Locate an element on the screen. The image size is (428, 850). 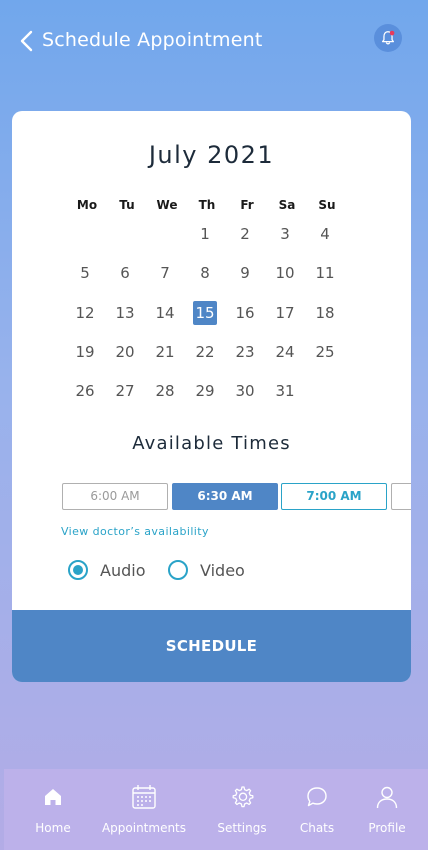
audio-radio-circle is located at coordinates (78, 570).